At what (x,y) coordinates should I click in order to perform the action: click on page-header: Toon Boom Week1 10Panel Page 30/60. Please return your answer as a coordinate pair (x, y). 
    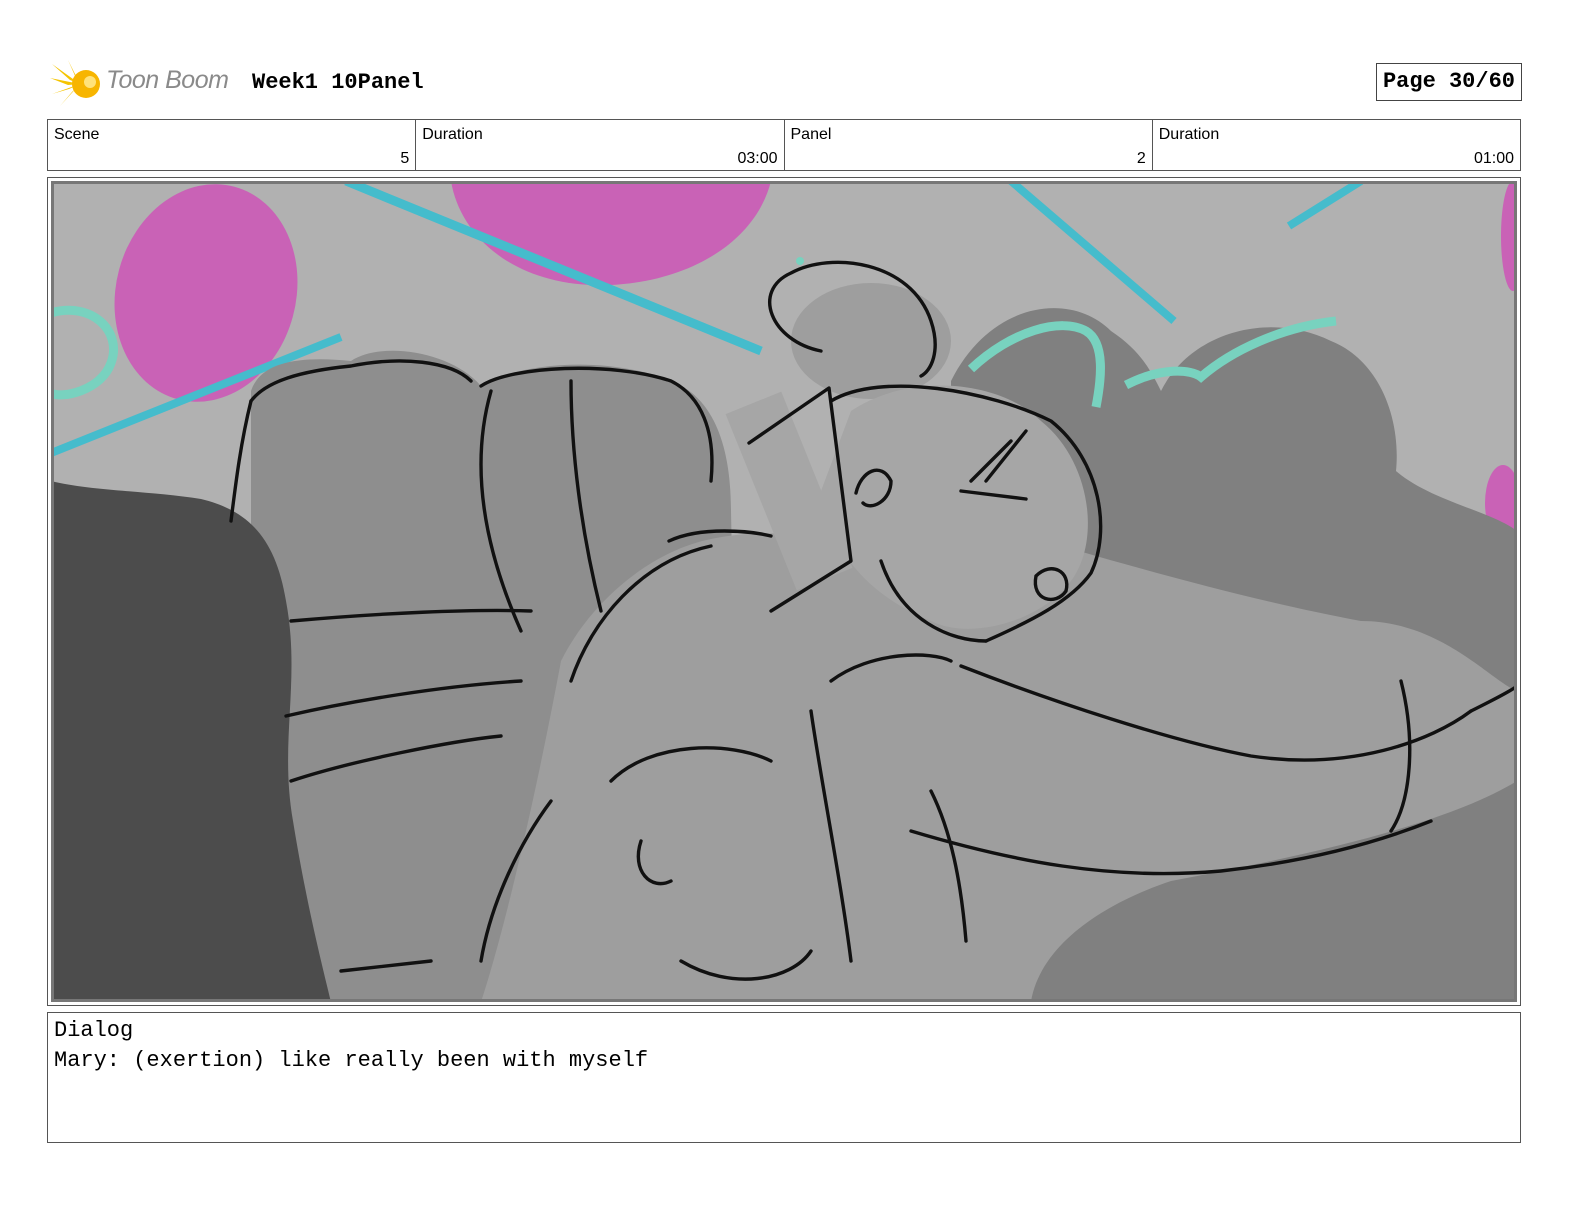
    Looking at the image, I should click on (785, 82).